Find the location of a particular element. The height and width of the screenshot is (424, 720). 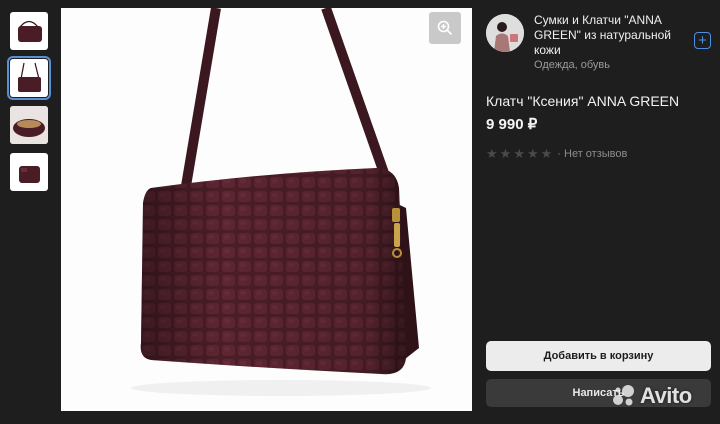

bag-open-photo is located at coordinates (29, 125).